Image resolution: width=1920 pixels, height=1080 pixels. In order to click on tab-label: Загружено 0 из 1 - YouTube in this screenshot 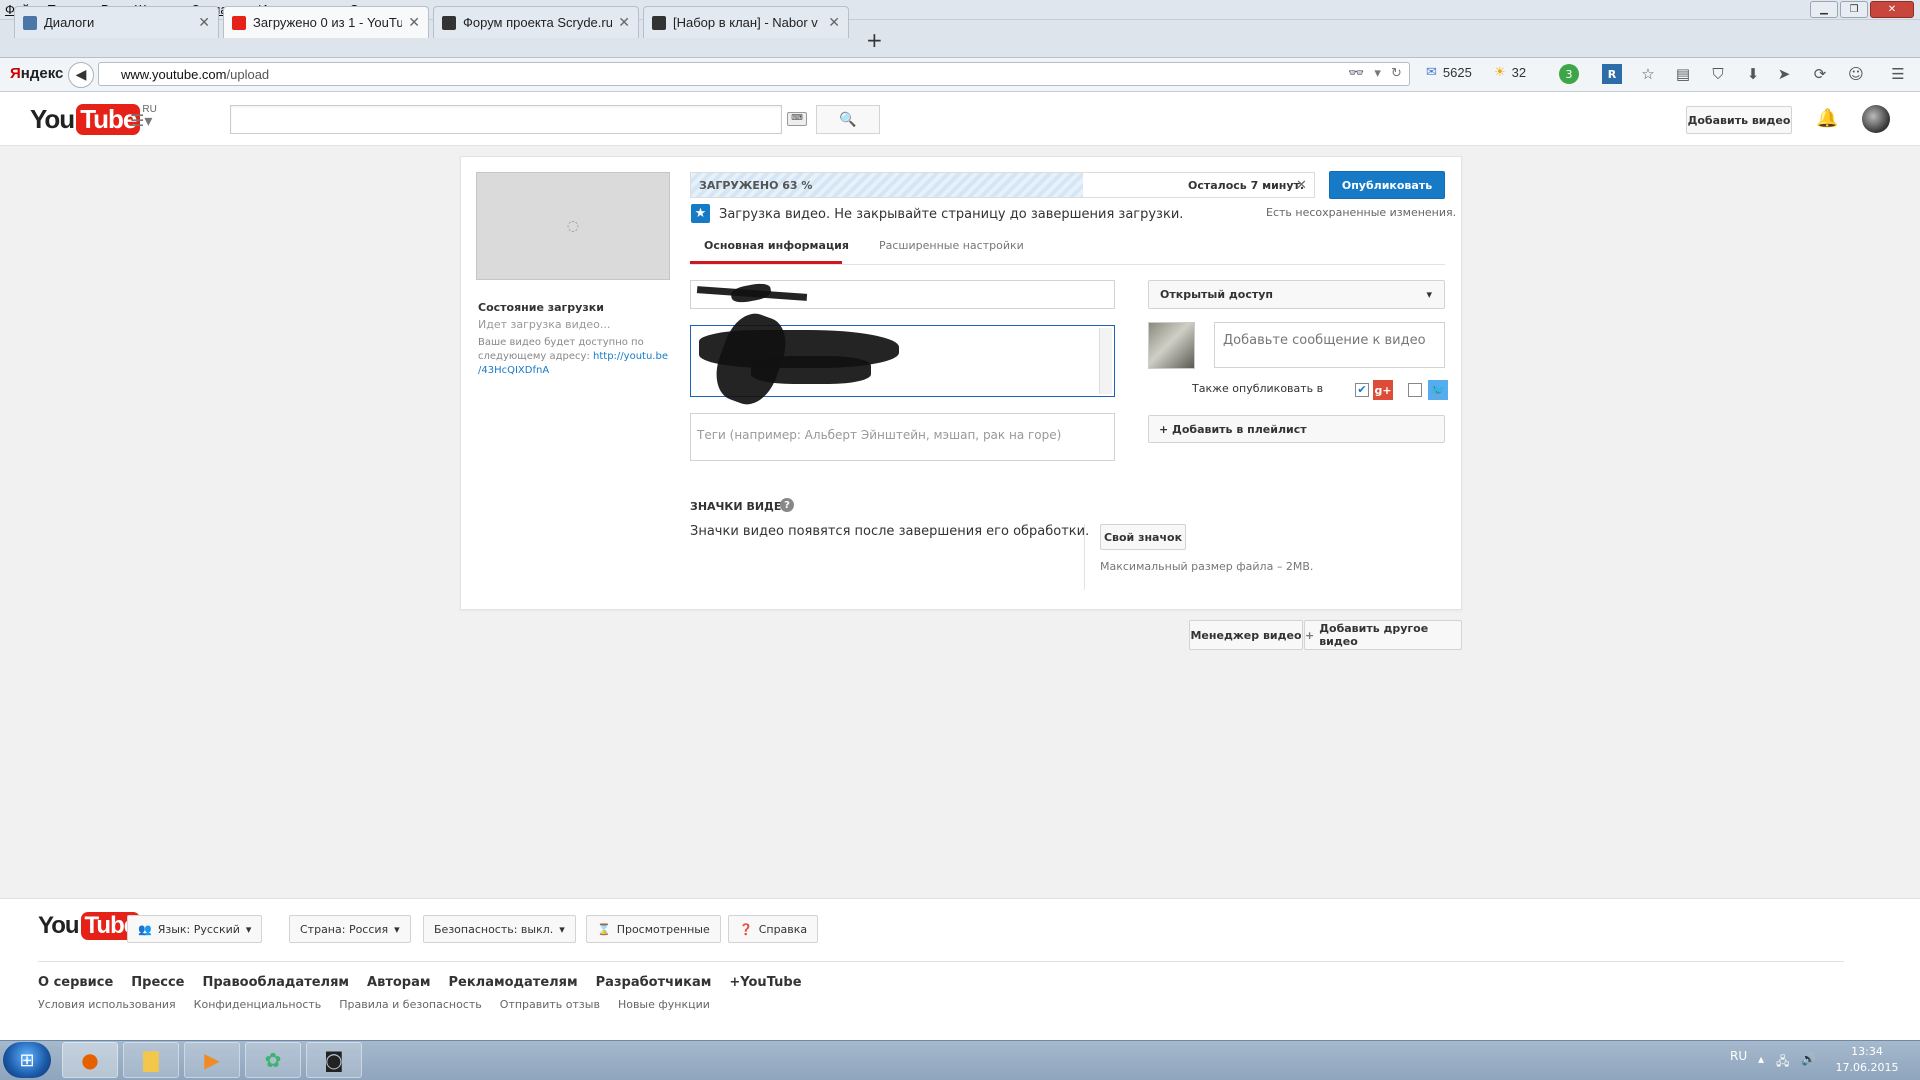, I will do `click(328, 22)`.